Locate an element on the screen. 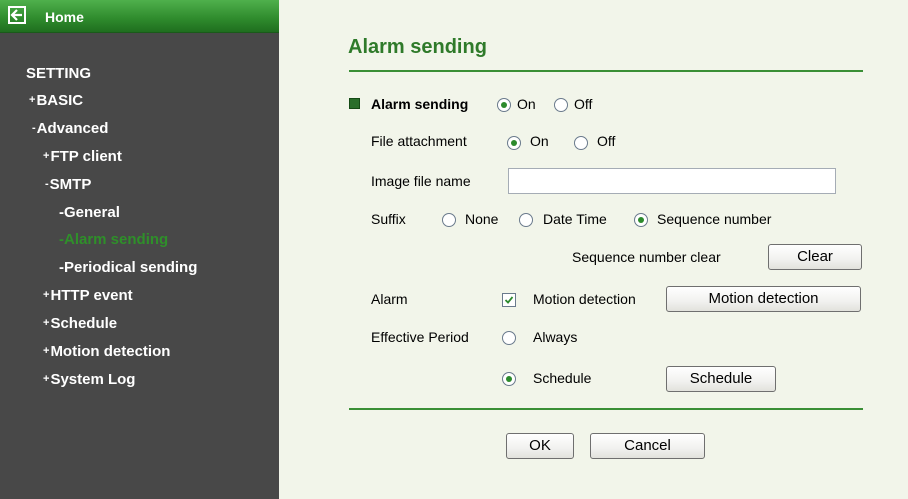 The width and height of the screenshot is (908, 499). sidebar-item-label: Schedule is located at coordinates (84, 323).